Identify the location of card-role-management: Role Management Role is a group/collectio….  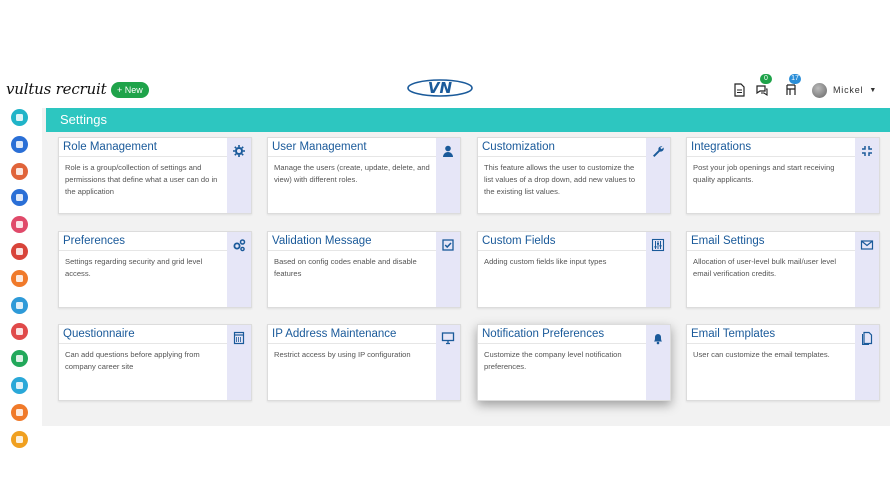
(155, 175).